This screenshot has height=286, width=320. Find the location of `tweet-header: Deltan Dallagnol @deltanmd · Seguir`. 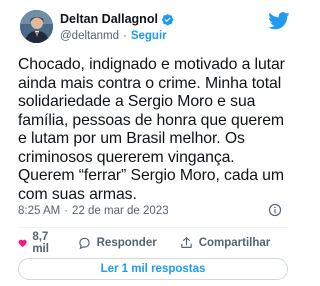

tweet-header: Deltan Dallagnol @deltanmd · Seguir is located at coordinates (155, 28).